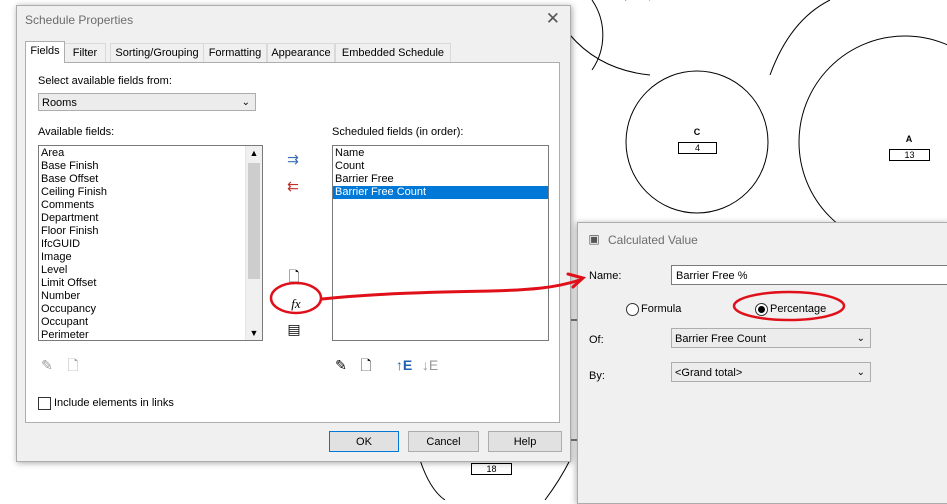  I want to click on close-icon: ✕, so click(553, 19).